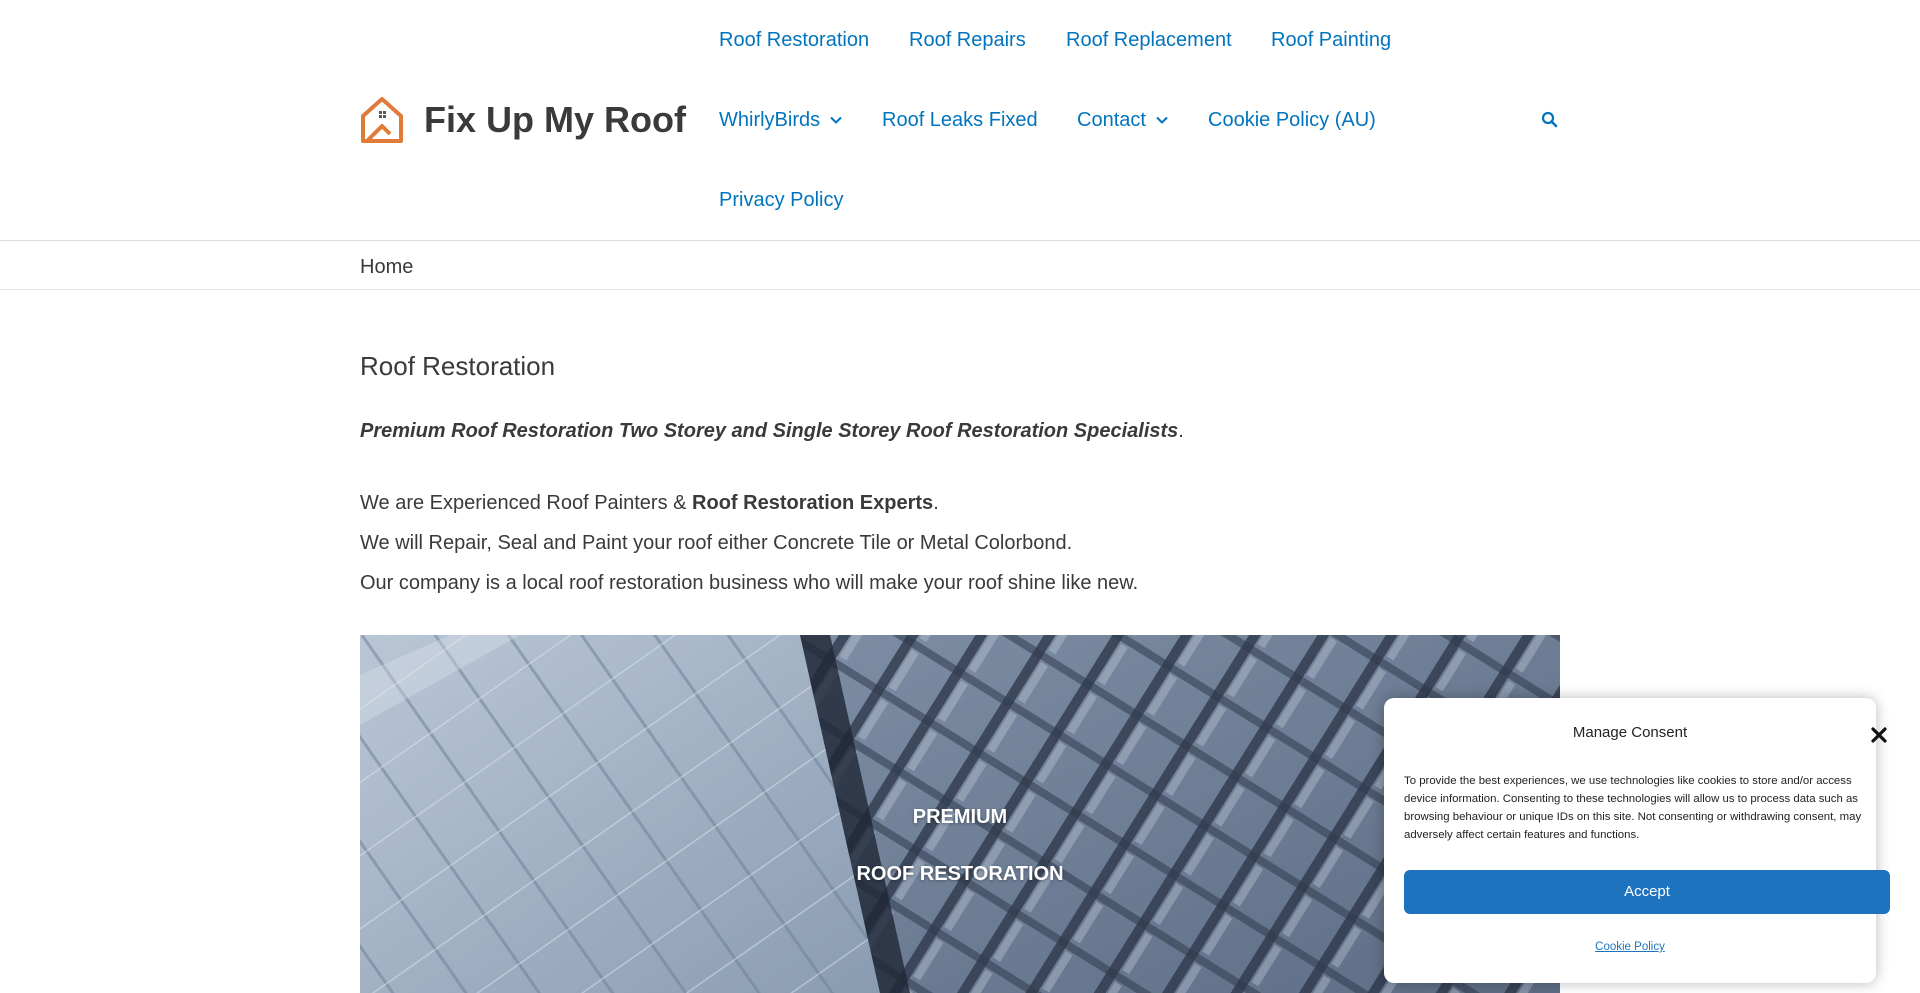  What do you see at coordinates (1550, 120) in the screenshot?
I see `search-icon` at bounding box center [1550, 120].